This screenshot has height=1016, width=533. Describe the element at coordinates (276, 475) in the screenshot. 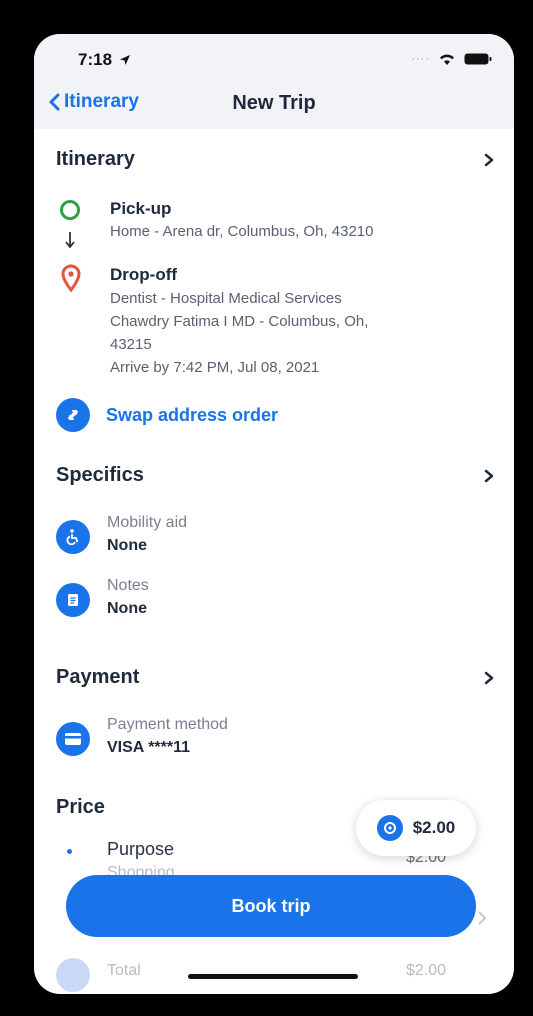

I see `specifics-section-header: Specifics` at that location.